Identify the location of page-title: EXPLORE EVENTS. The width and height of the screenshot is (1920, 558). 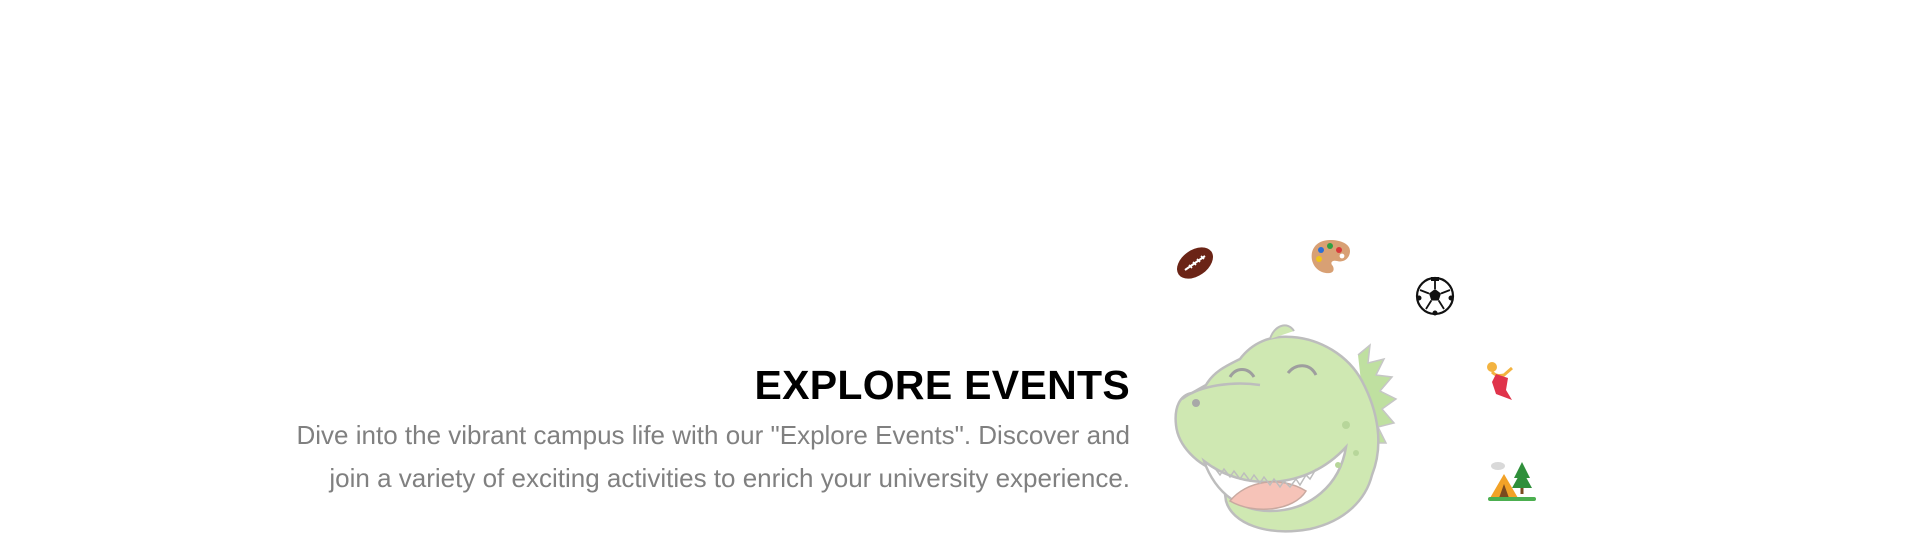
(942, 385).